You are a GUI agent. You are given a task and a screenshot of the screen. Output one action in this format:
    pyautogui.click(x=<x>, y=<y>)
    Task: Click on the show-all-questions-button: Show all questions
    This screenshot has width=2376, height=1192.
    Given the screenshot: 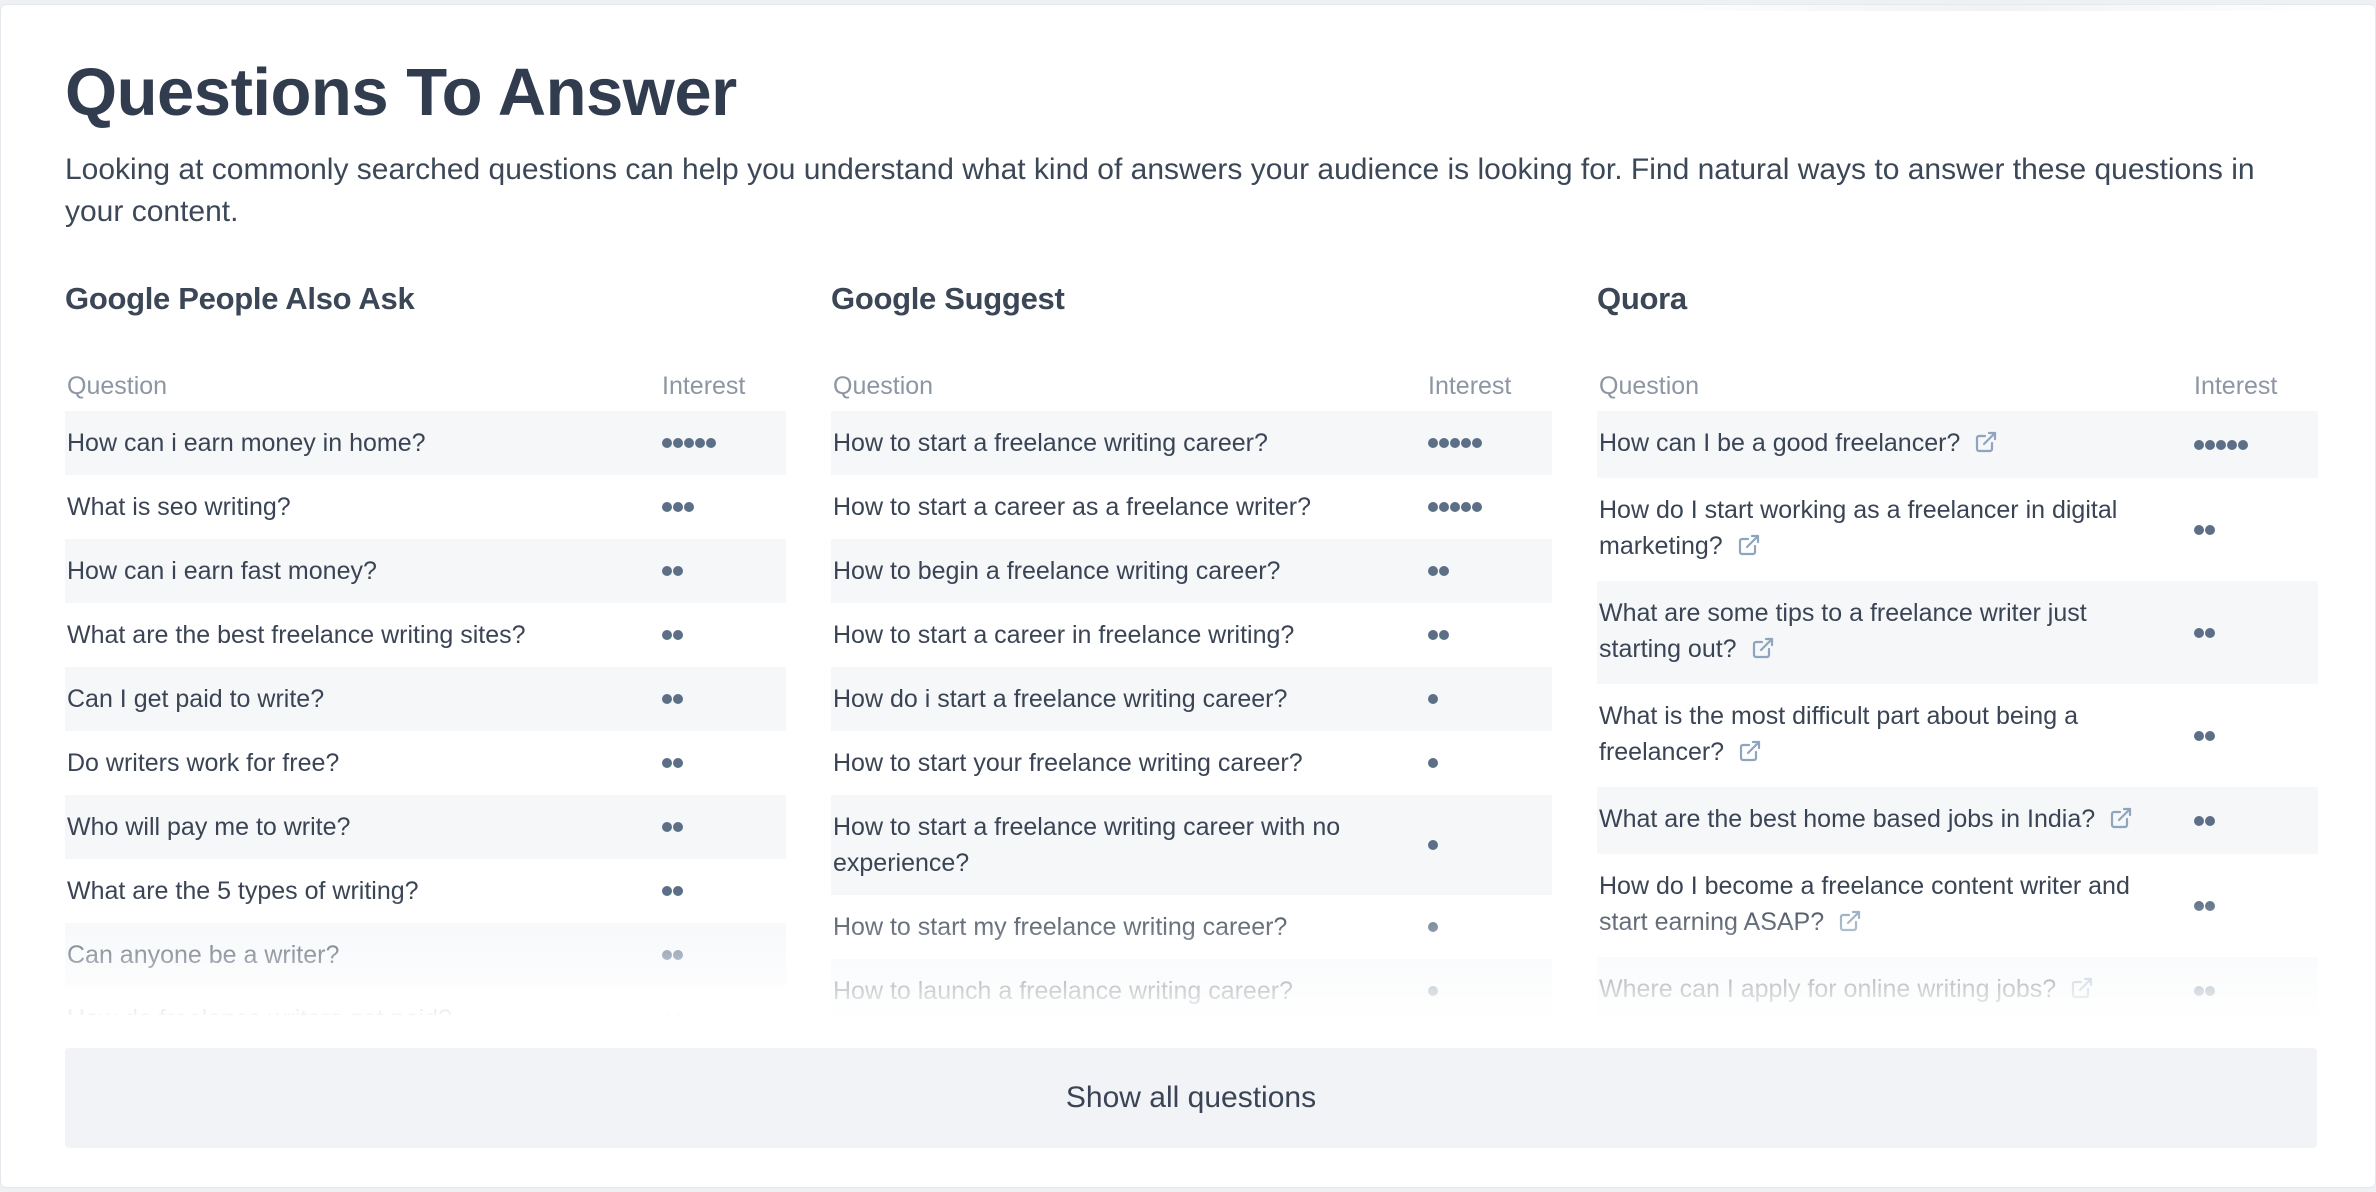 What is the action you would take?
    pyautogui.click(x=1191, y=1098)
    